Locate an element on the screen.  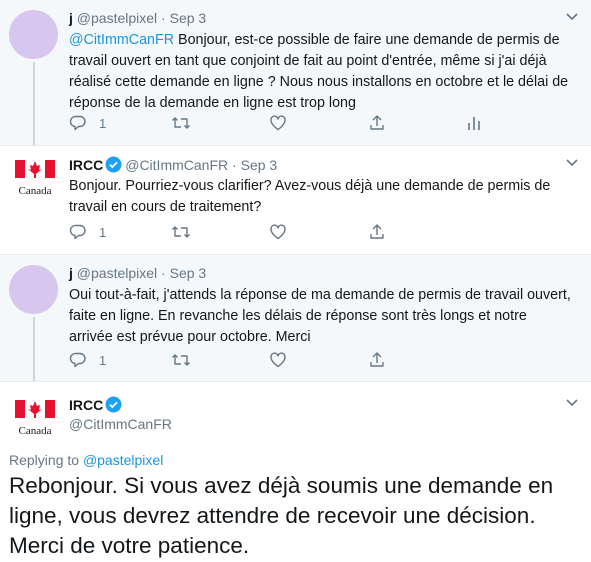
replying-to-link: @pastelpixel is located at coordinates (123, 460).